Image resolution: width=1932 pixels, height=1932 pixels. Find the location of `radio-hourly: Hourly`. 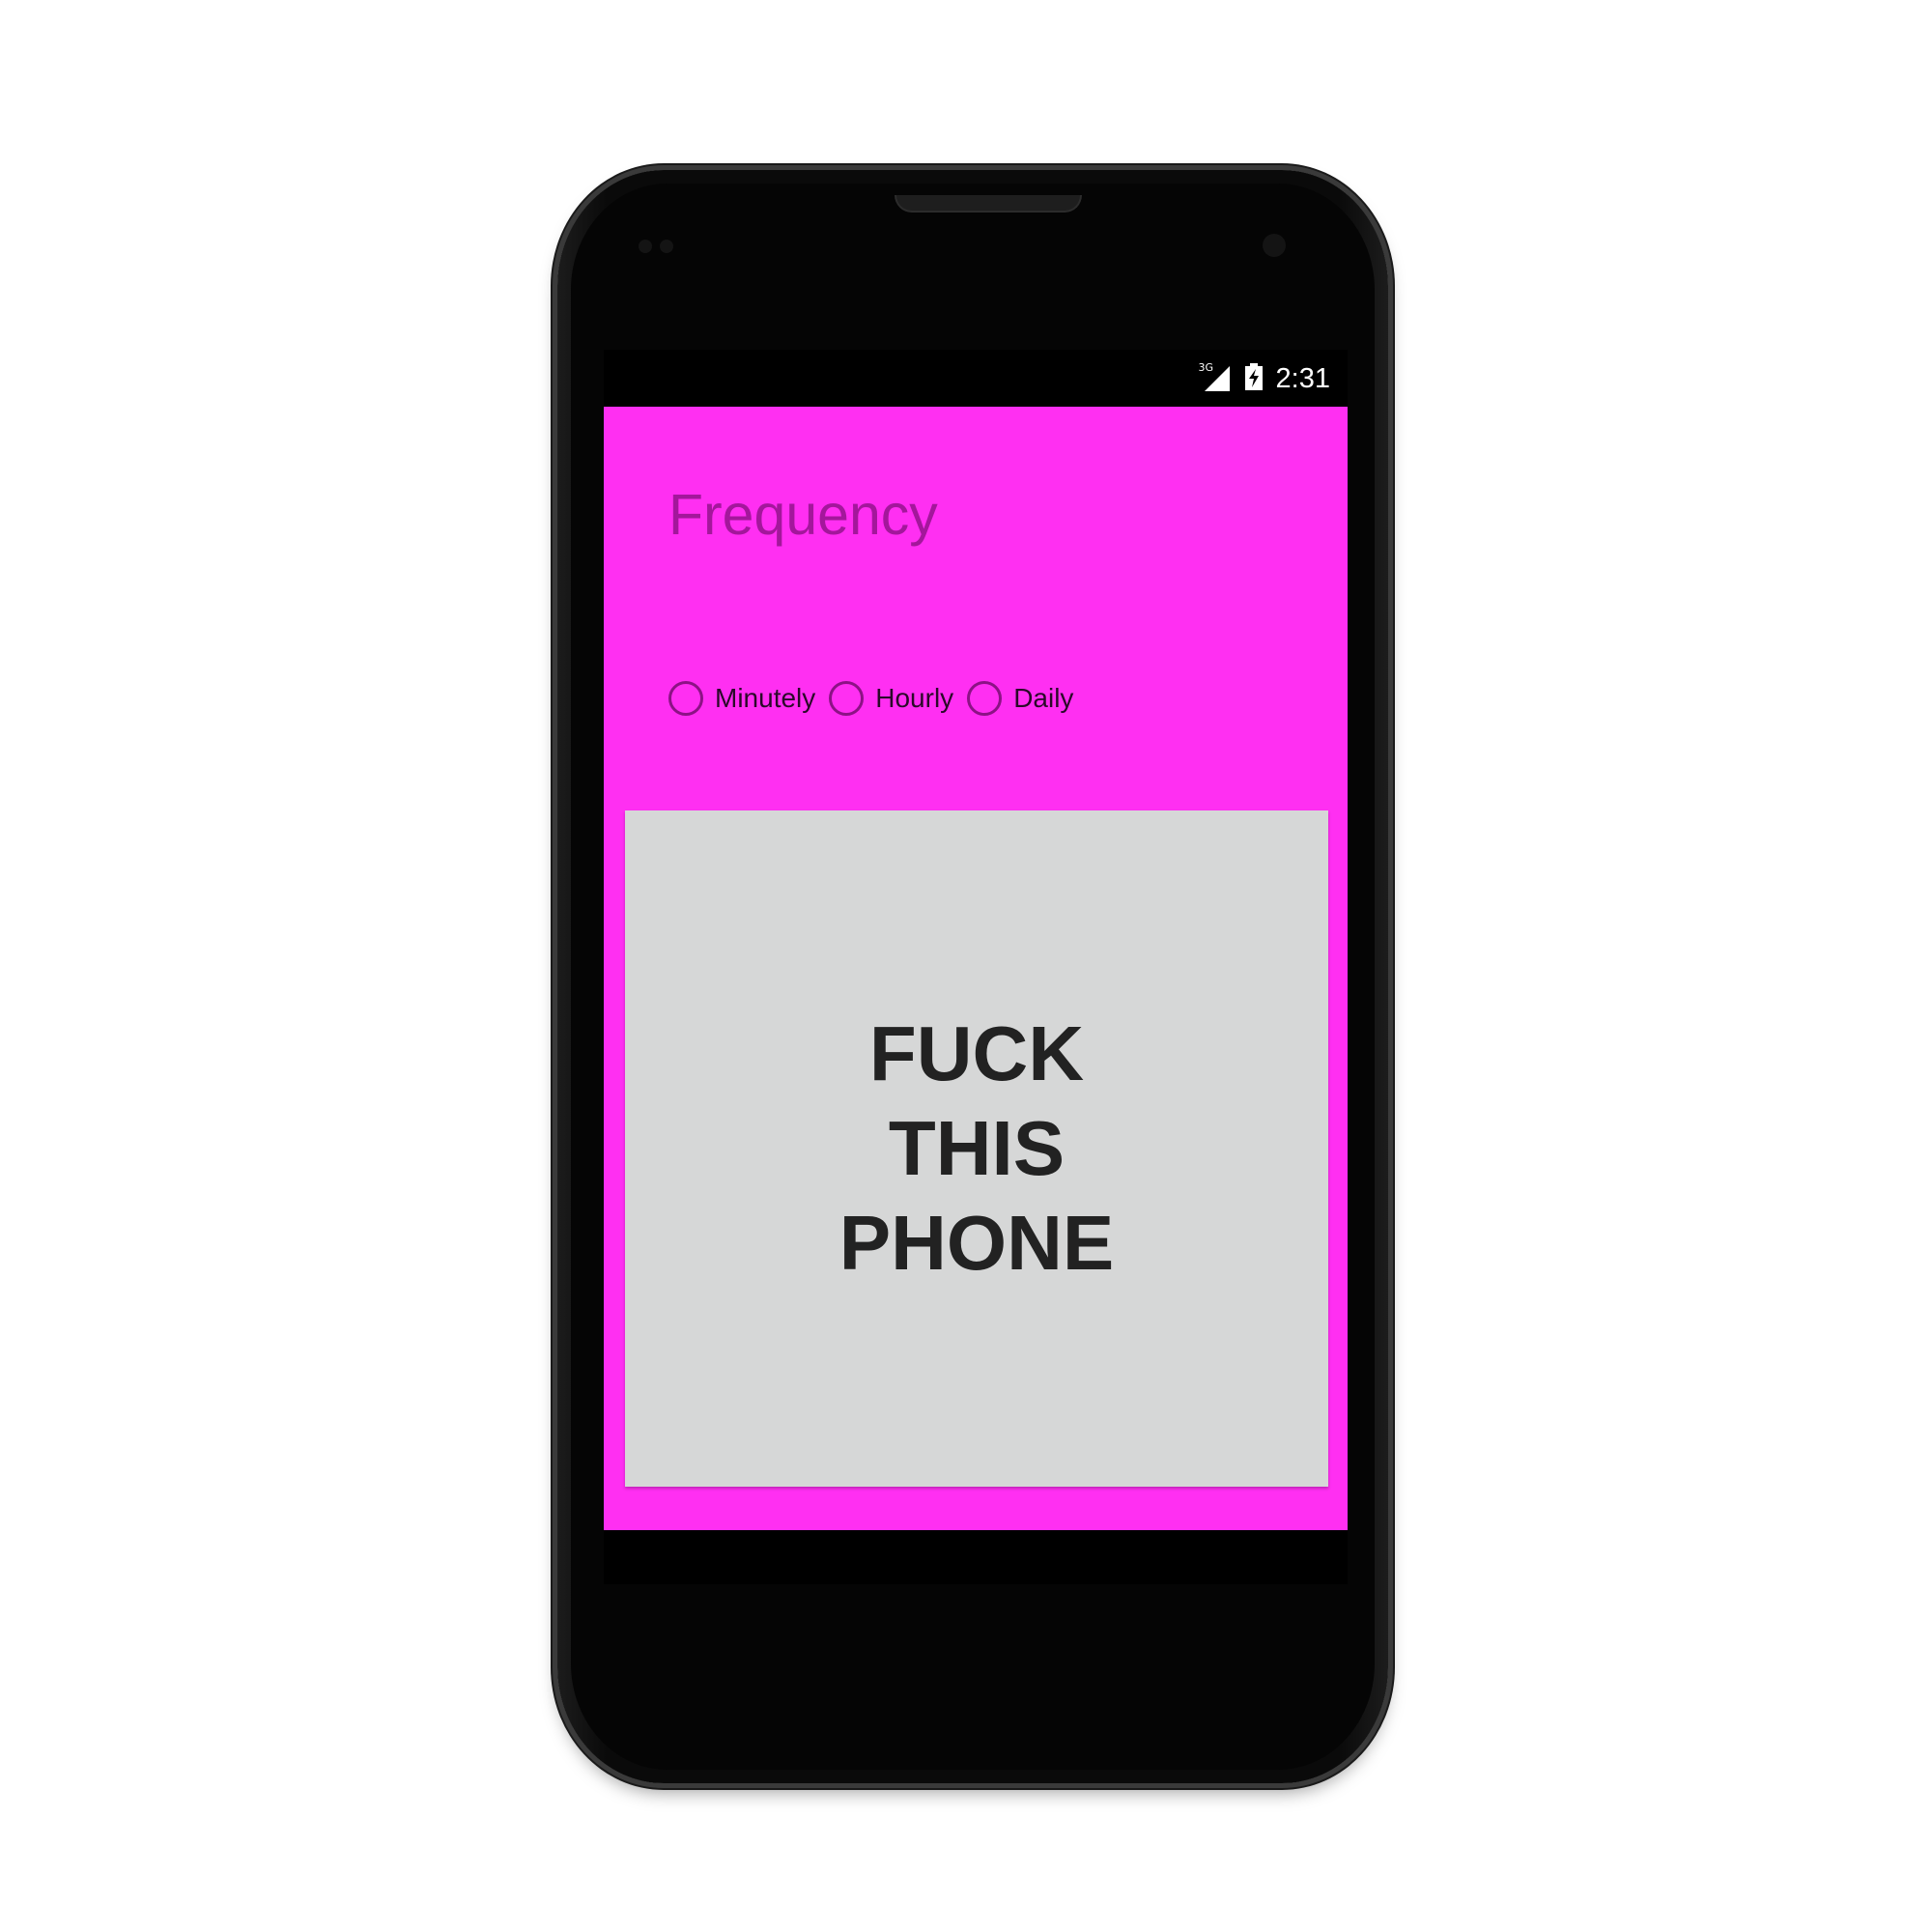

radio-hourly: Hourly is located at coordinates (891, 698).